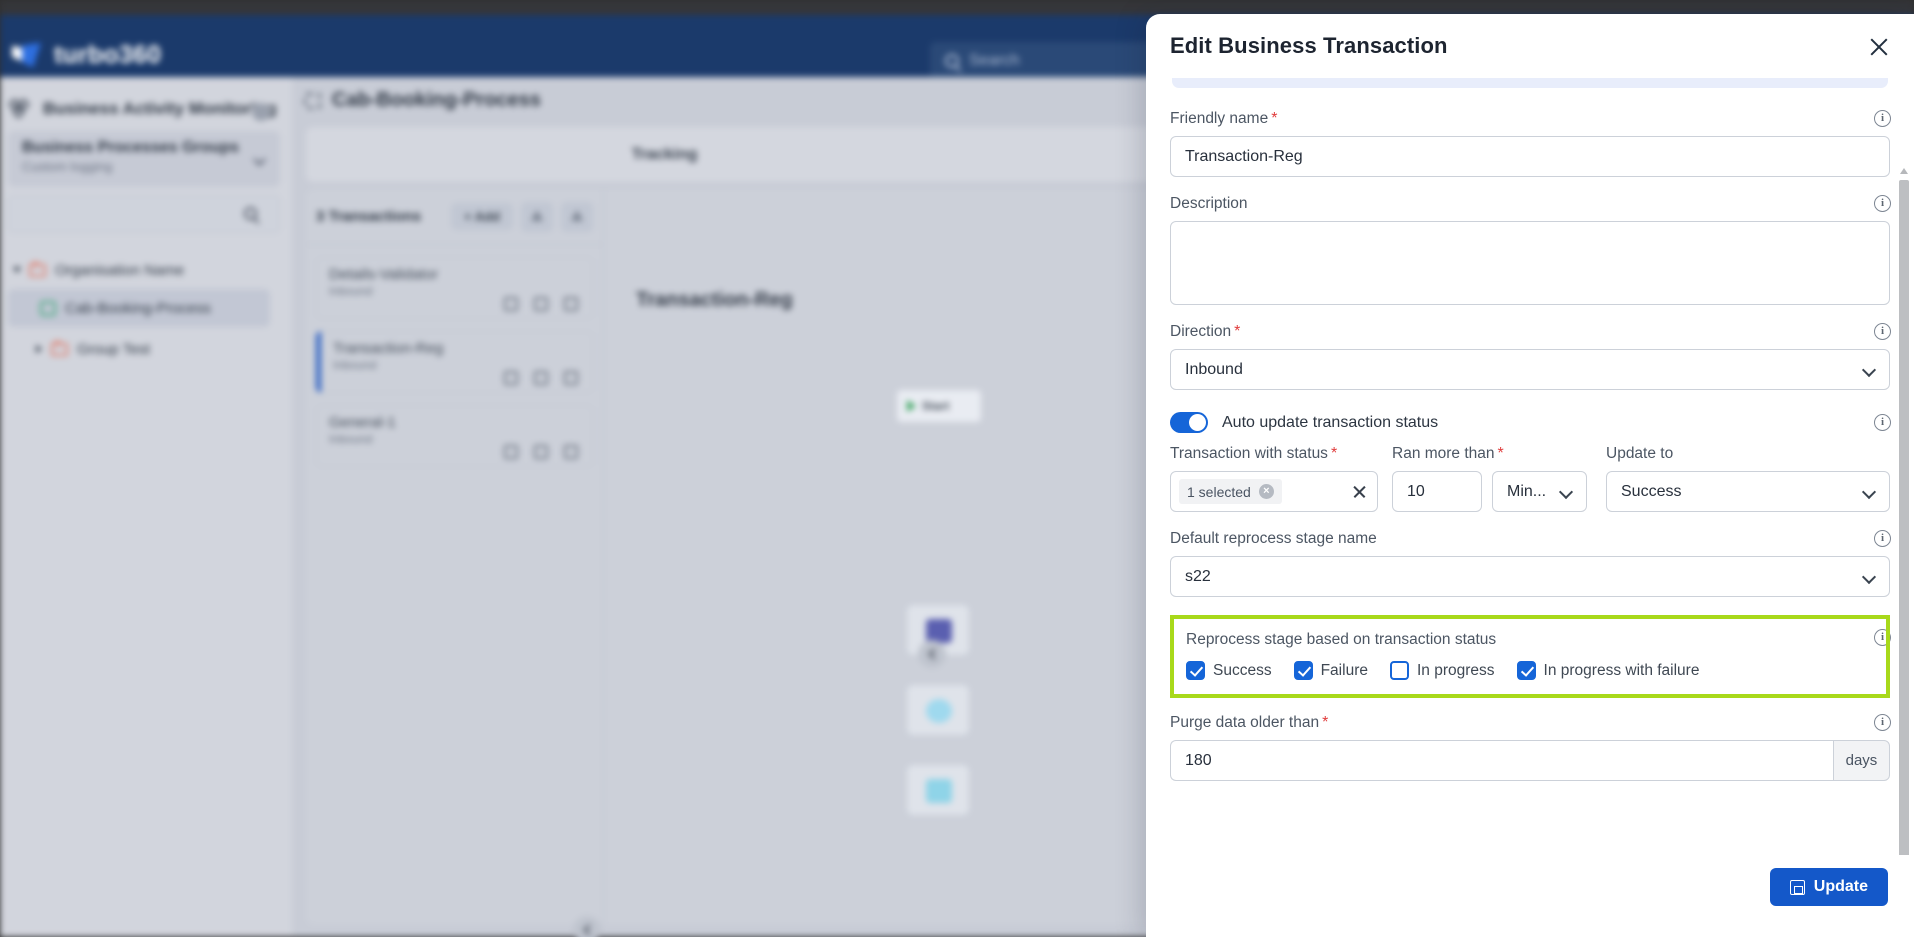 The height and width of the screenshot is (937, 1914). What do you see at coordinates (144, 214) in the screenshot?
I see `sidebar-search-input` at bounding box center [144, 214].